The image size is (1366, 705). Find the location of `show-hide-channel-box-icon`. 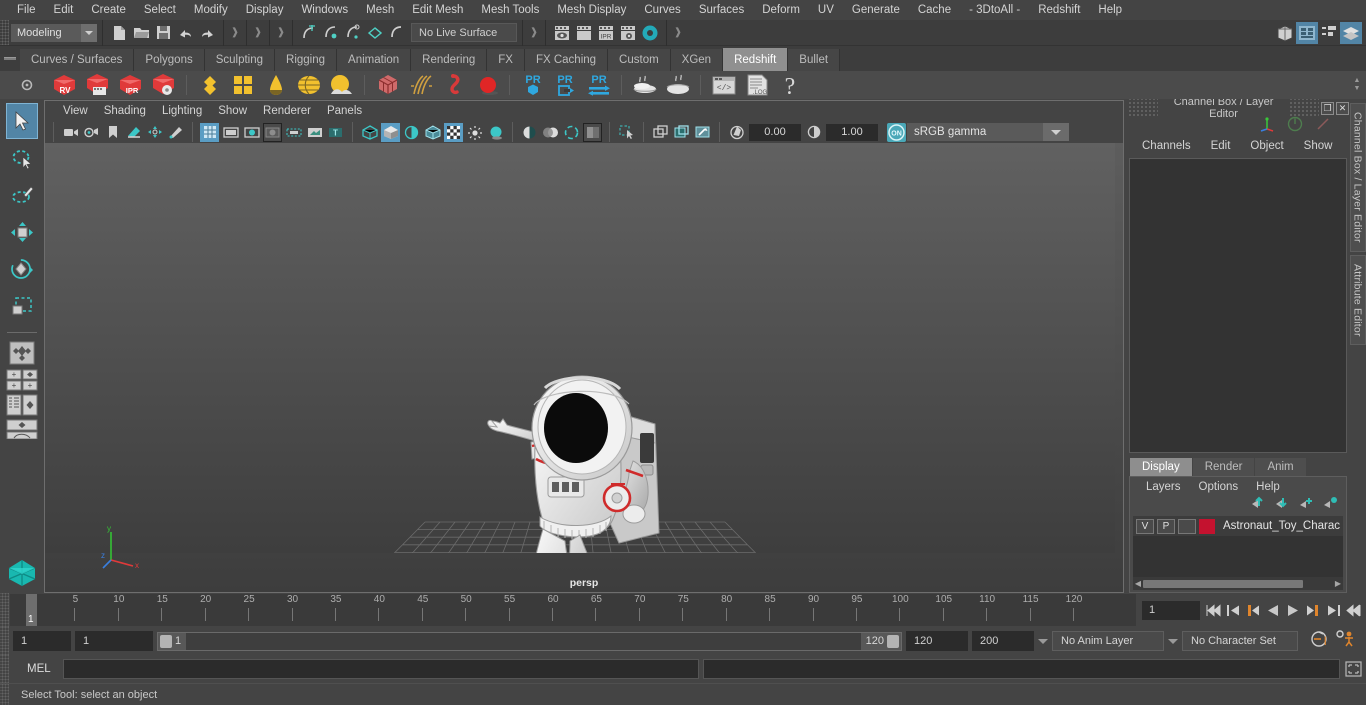

show-hide-channel-box-icon is located at coordinates (1351, 32).